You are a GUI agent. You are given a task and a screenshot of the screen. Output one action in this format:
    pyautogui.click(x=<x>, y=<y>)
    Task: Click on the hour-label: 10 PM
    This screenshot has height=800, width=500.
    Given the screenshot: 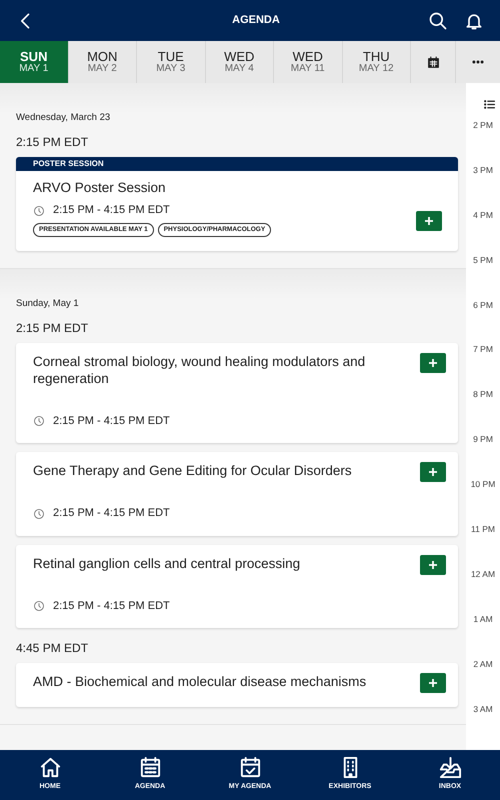 What is the action you would take?
    pyautogui.click(x=483, y=484)
    